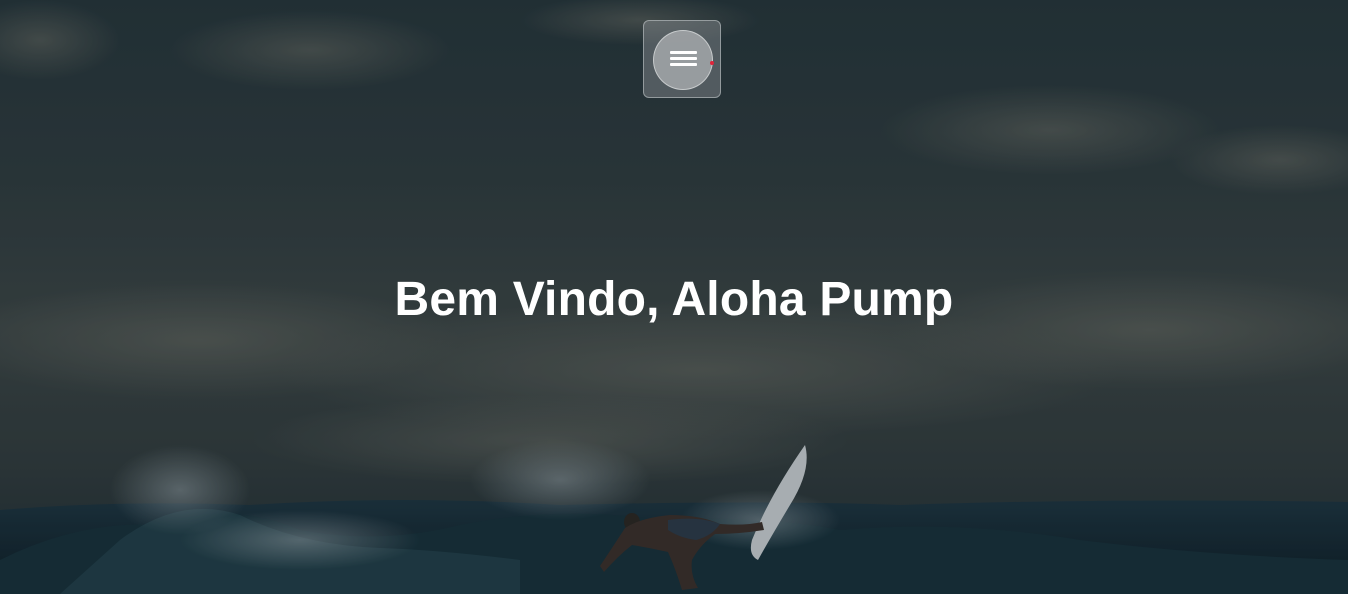 This screenshot has height=594, width=1348. I want to click on hamburger-menu-icon, so click(683, 60).